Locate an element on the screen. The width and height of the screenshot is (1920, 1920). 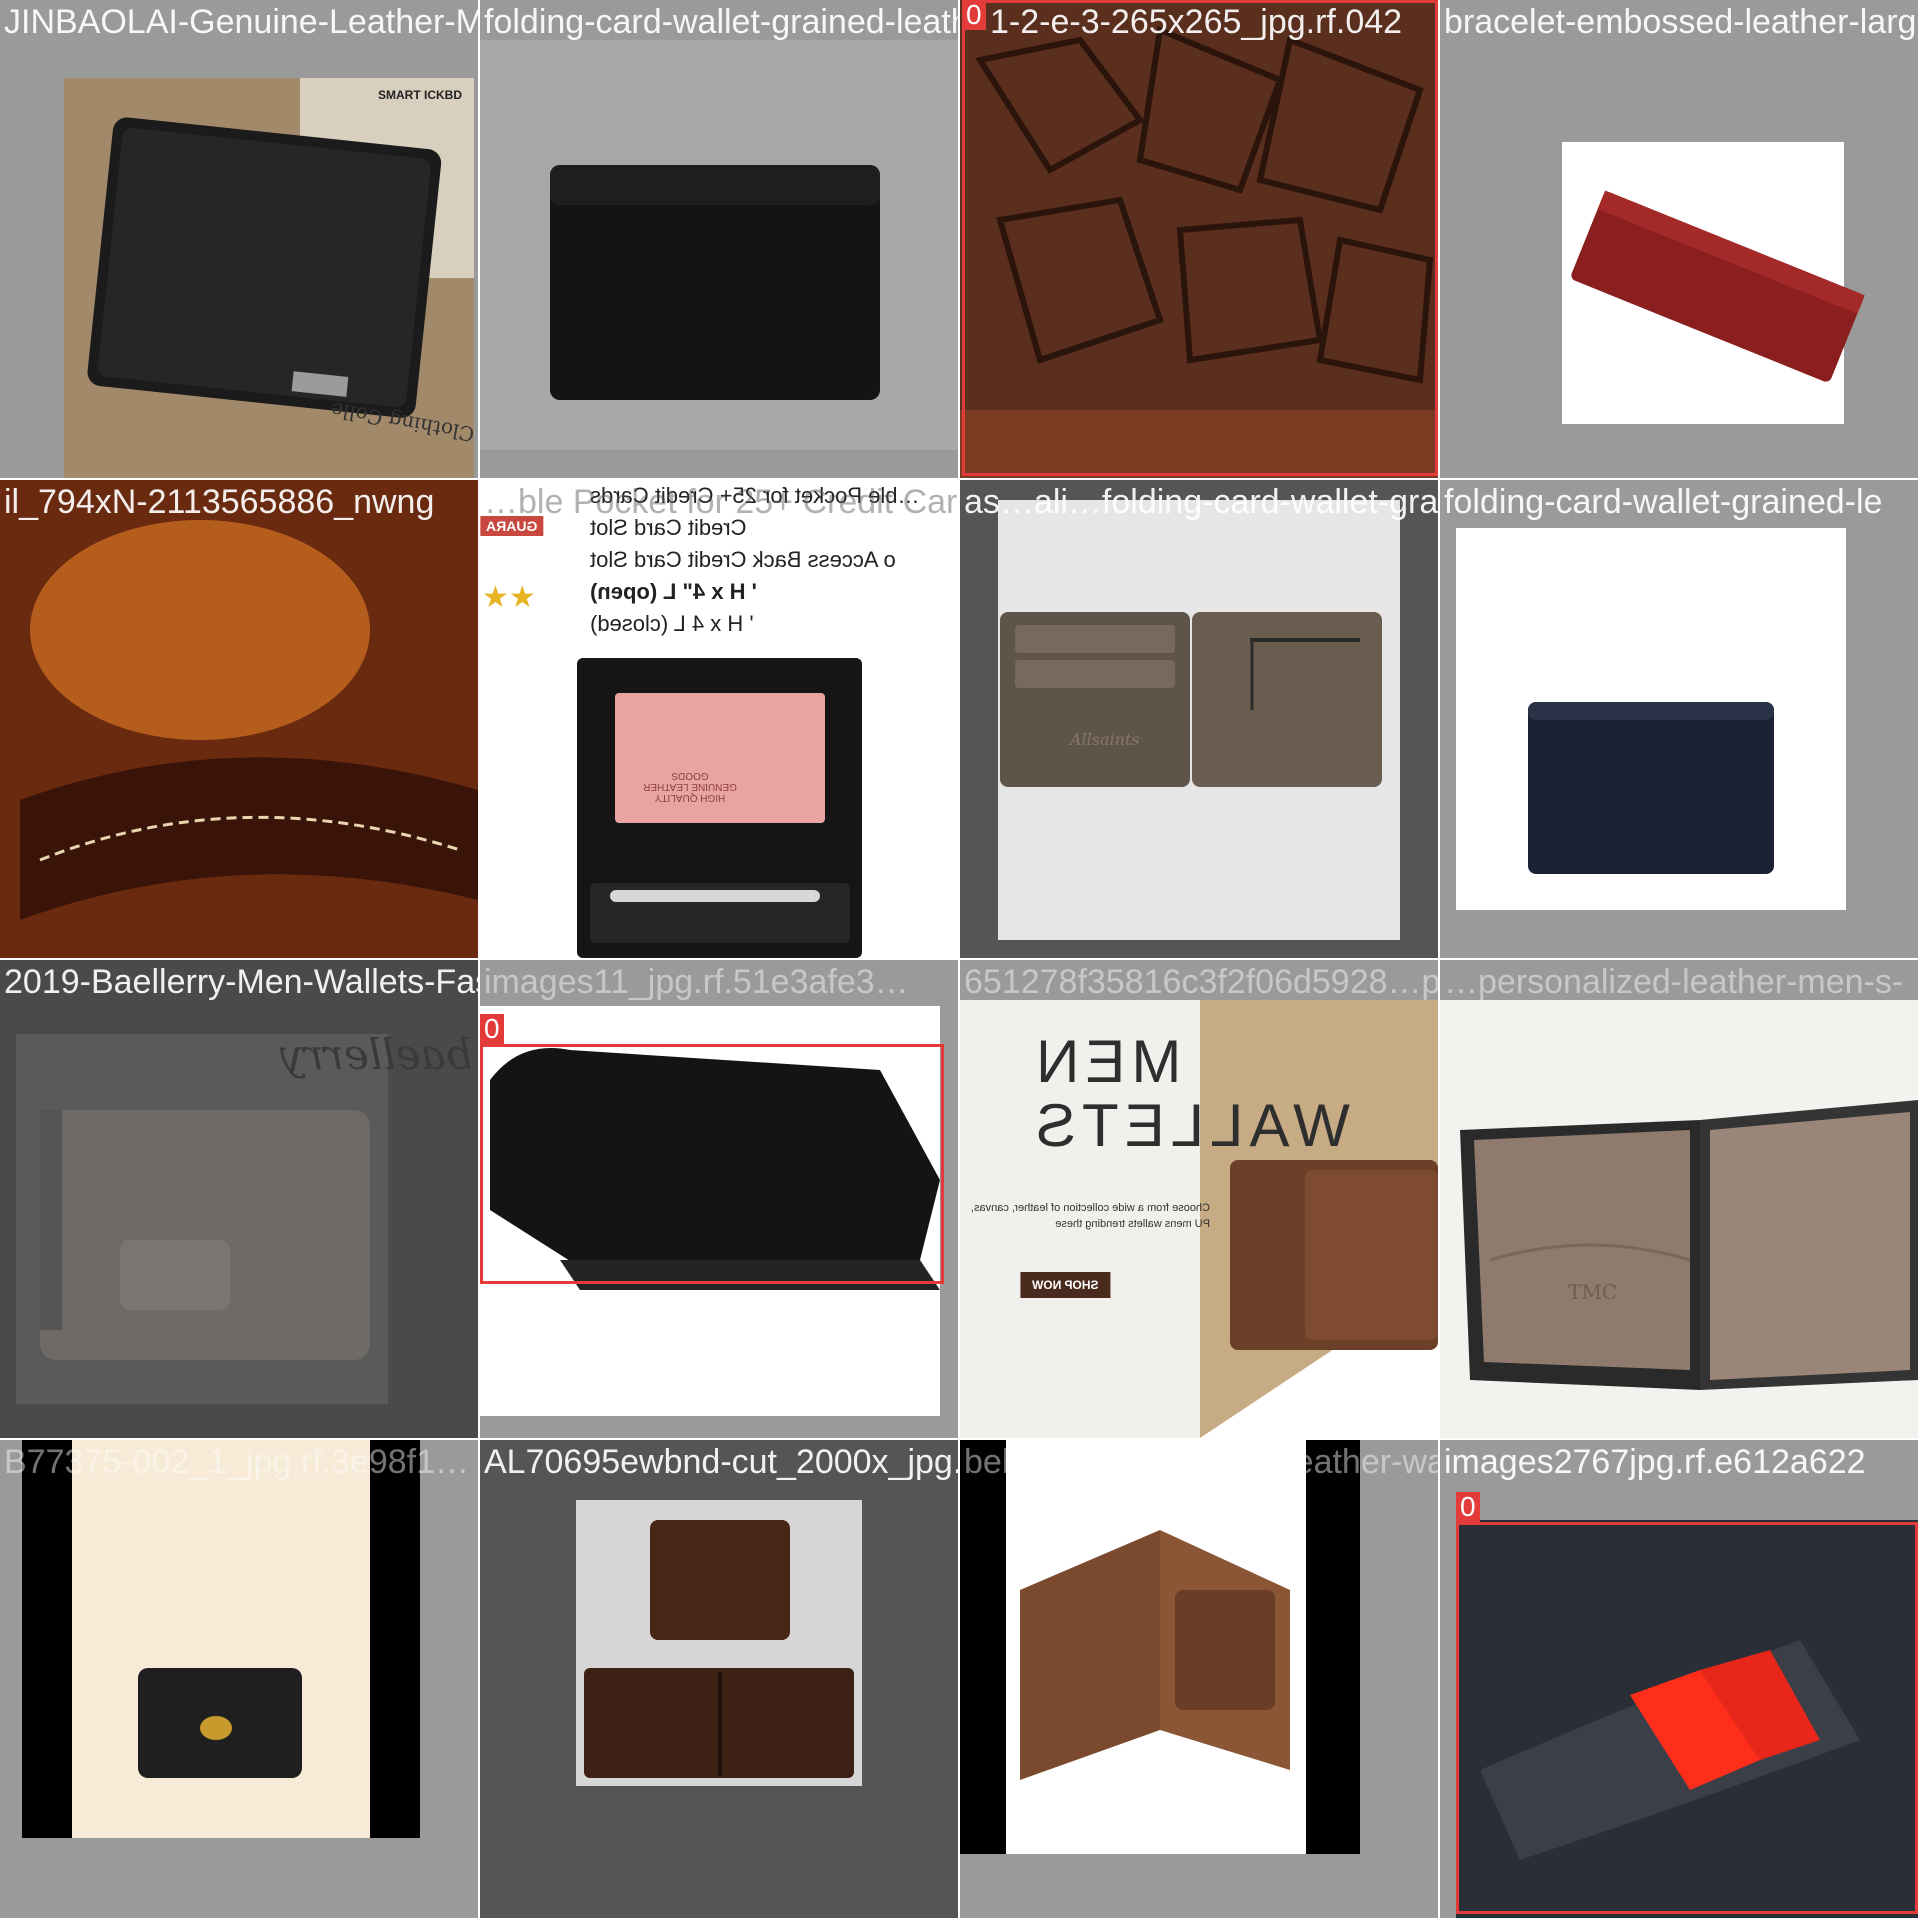
tile-8: folding-card-wallet-grained-le is located at coordinates (1679, 719).